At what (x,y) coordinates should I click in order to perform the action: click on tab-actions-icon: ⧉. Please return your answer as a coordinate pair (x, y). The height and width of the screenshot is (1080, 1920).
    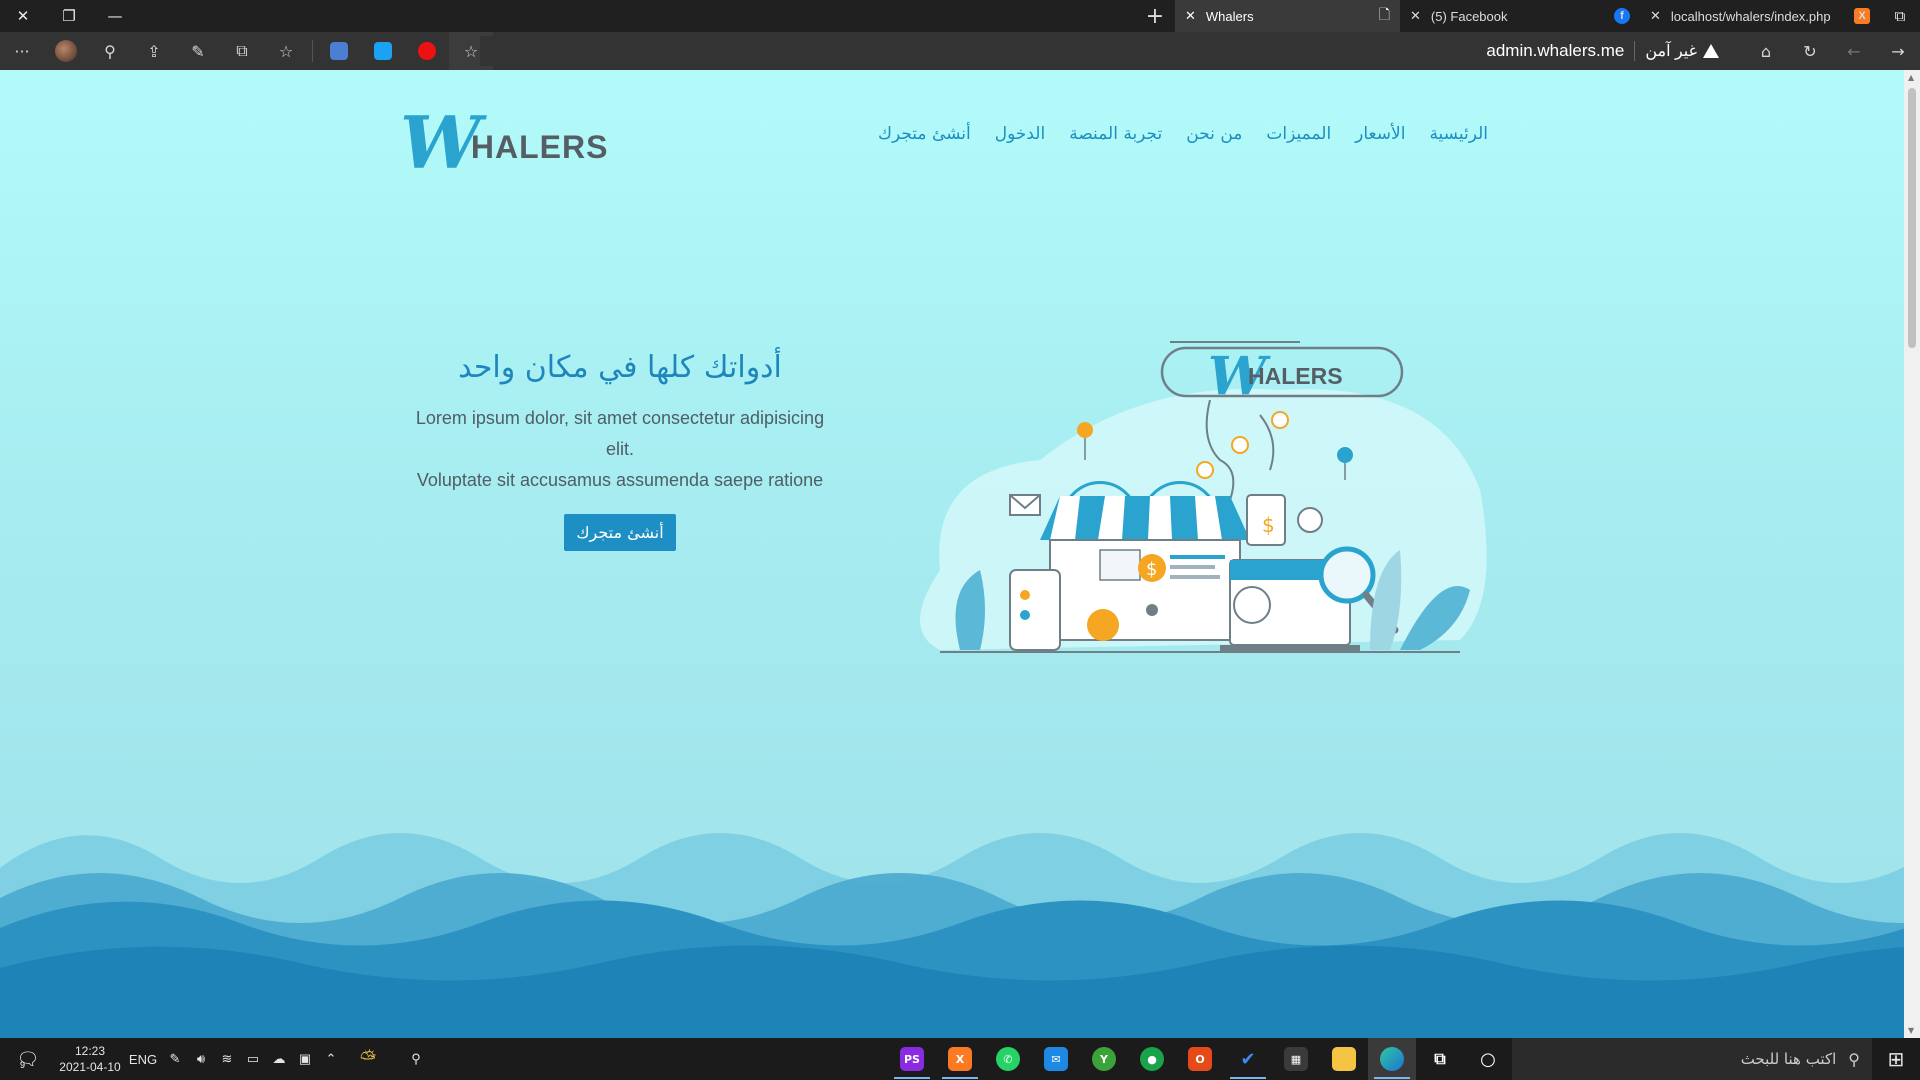
    Looking at the image, I should click on (1900, 16).